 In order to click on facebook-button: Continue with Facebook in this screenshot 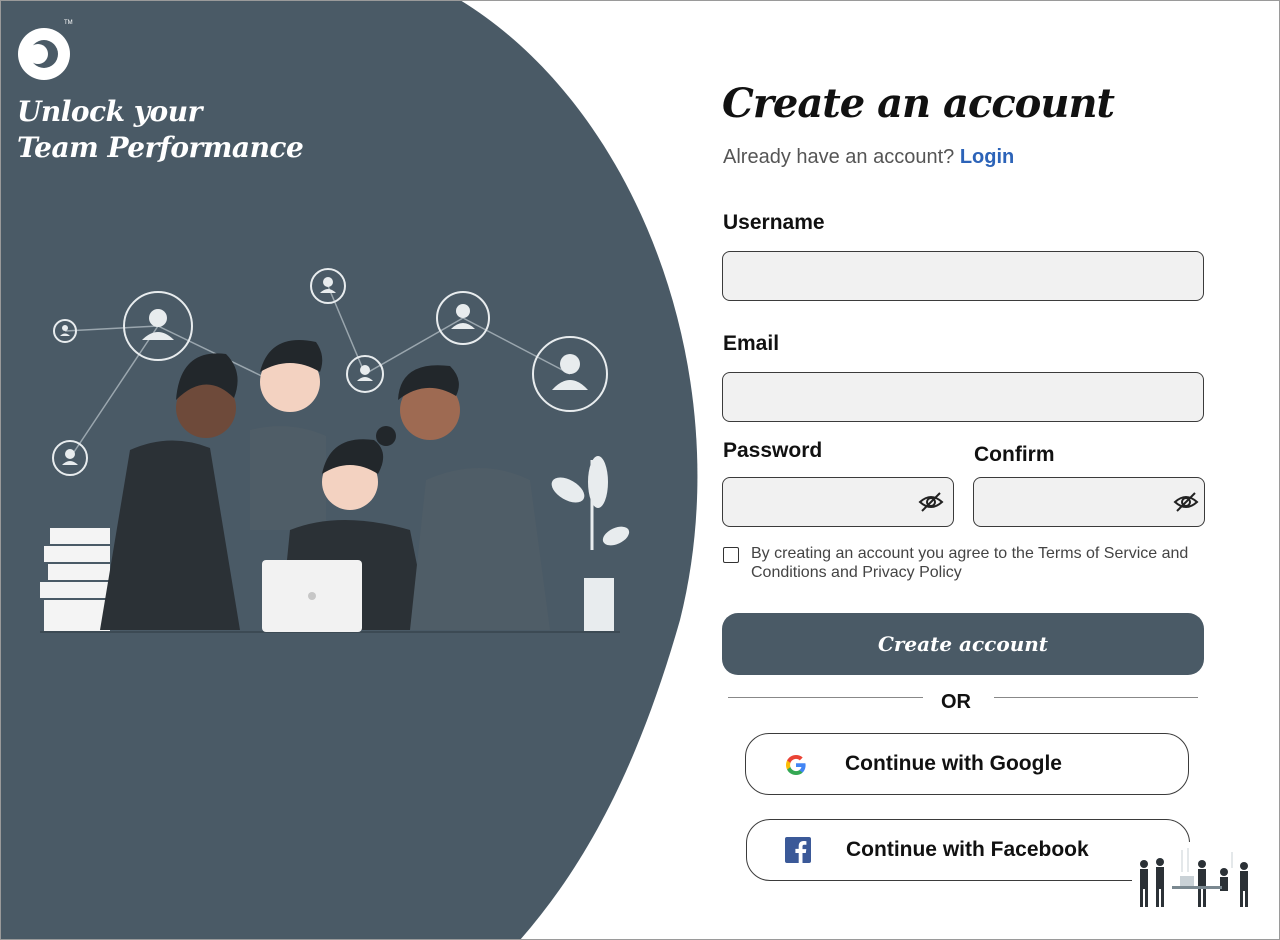, I will do `click(968, 850)`.